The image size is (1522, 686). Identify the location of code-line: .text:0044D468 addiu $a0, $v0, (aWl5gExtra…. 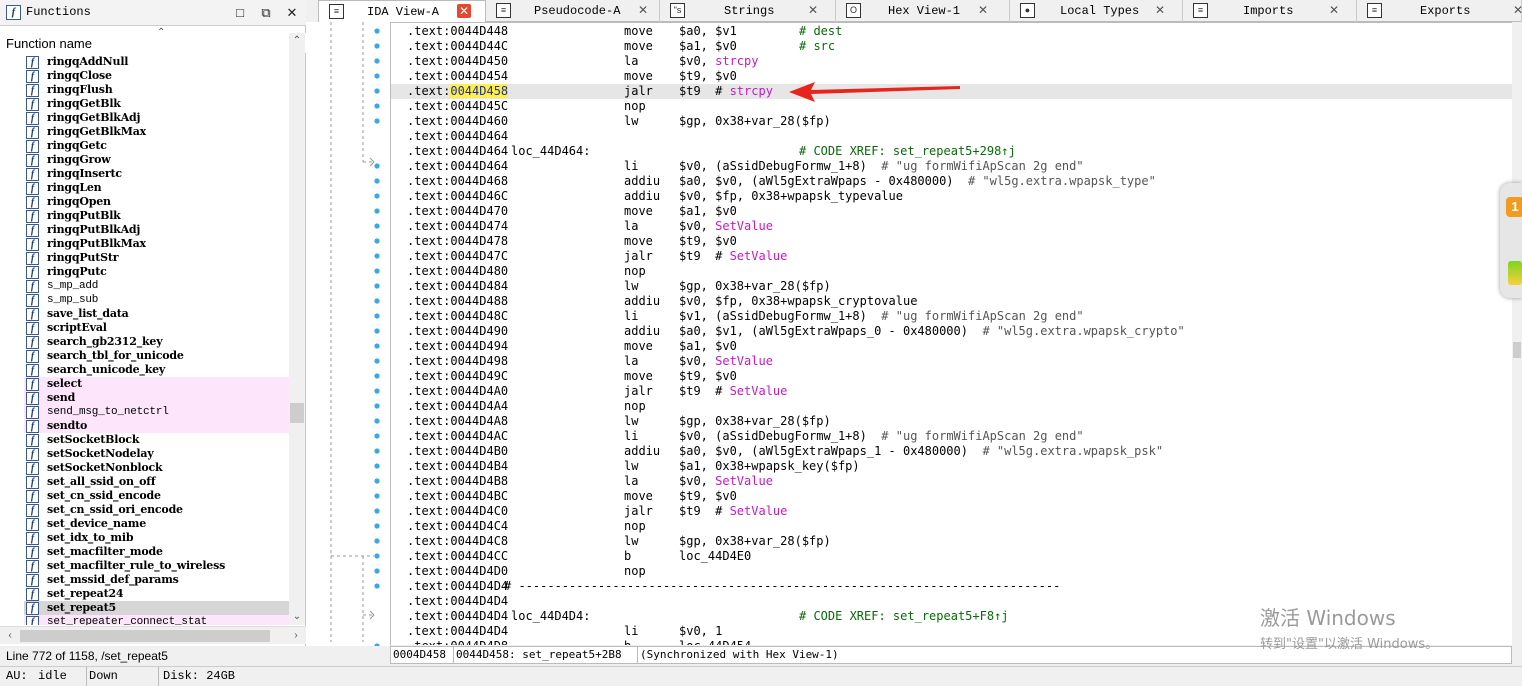
(951, 181).